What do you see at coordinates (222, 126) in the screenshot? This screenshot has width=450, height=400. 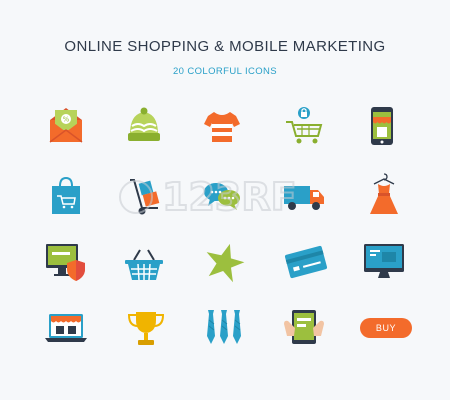 I see `striped-tshirt-icon` at bounding box center [222, 126].